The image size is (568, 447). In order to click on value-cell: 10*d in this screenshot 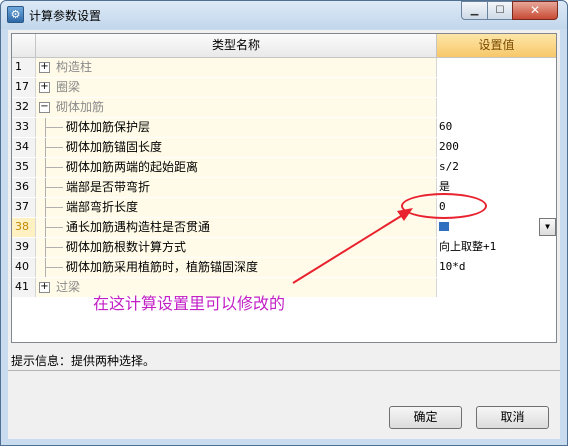, I will do `click(496, 267)`.